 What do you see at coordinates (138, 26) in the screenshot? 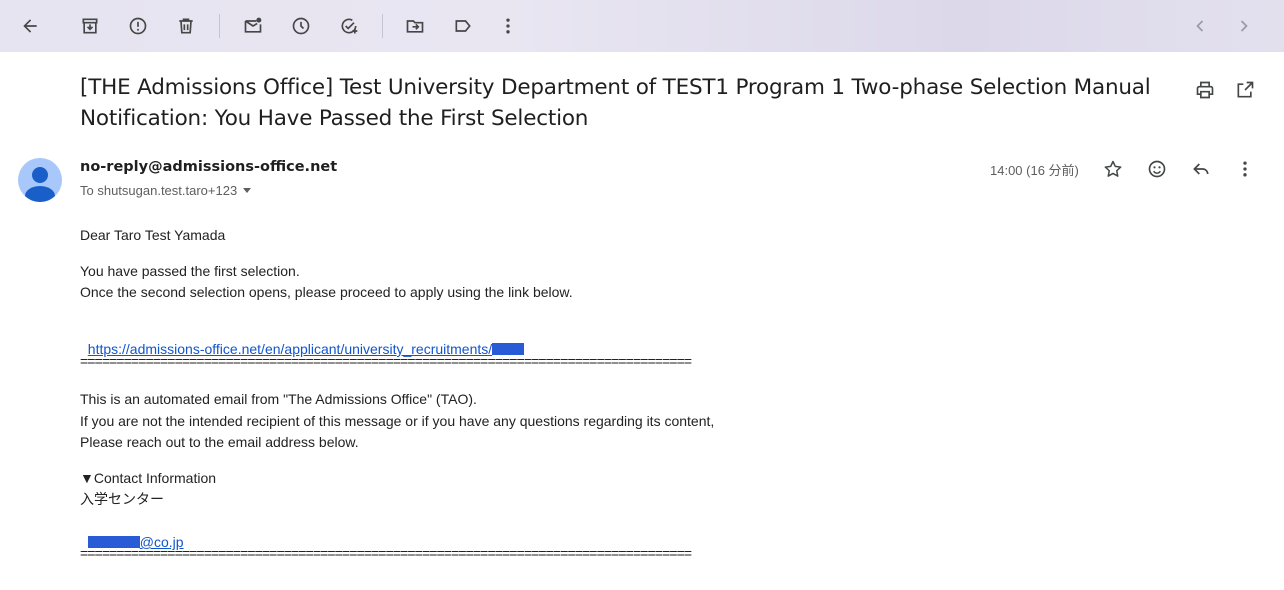
I see `report-spam-icon` at bounding box center [138, 26].